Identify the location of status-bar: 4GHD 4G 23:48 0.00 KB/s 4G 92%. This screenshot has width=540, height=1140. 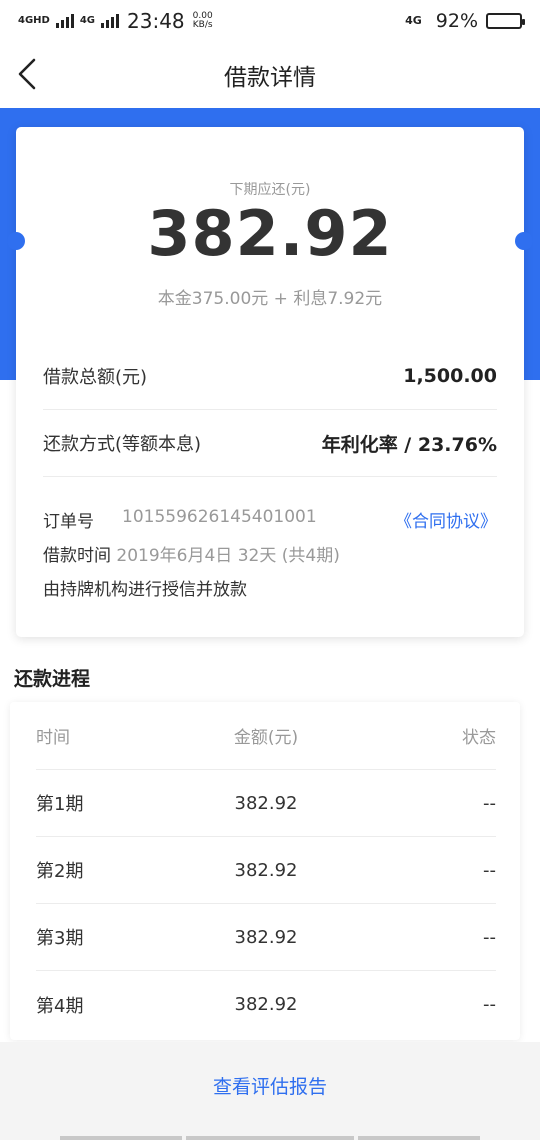
(270, 21).